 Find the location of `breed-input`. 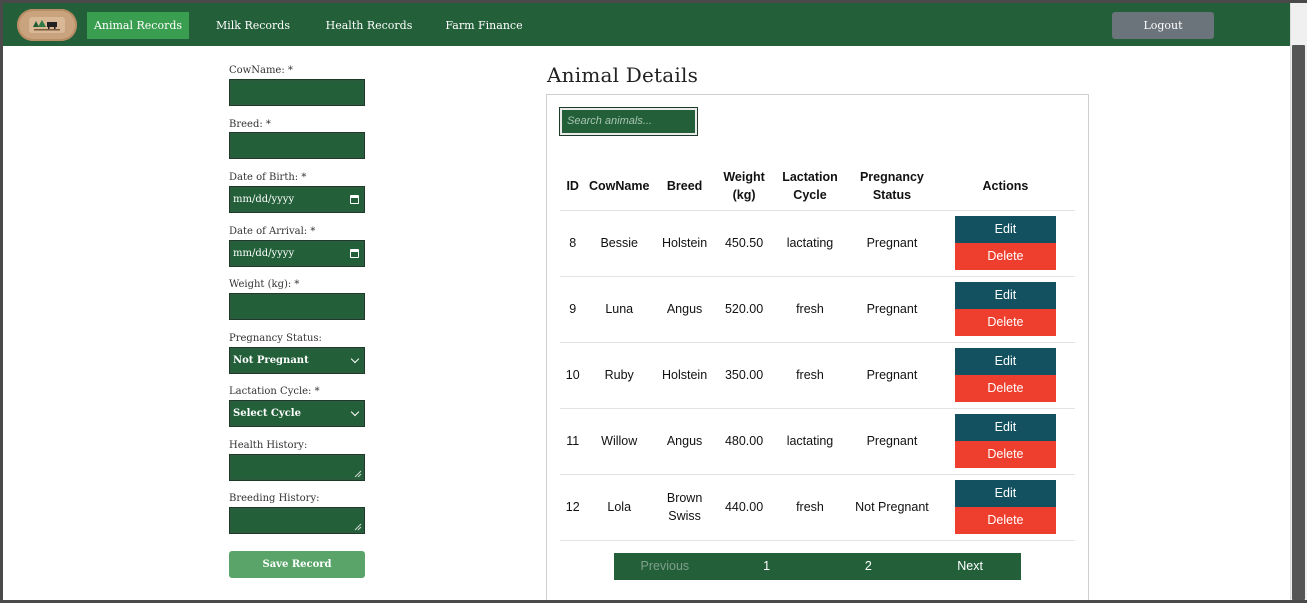

breed-input is located at coordinates (297, 145).